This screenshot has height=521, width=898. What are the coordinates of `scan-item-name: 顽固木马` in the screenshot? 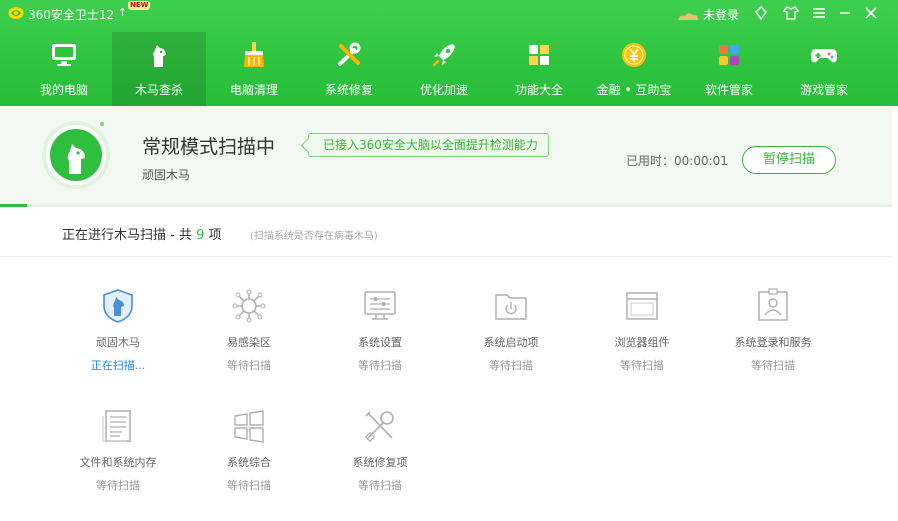 It's located at (118, 342).